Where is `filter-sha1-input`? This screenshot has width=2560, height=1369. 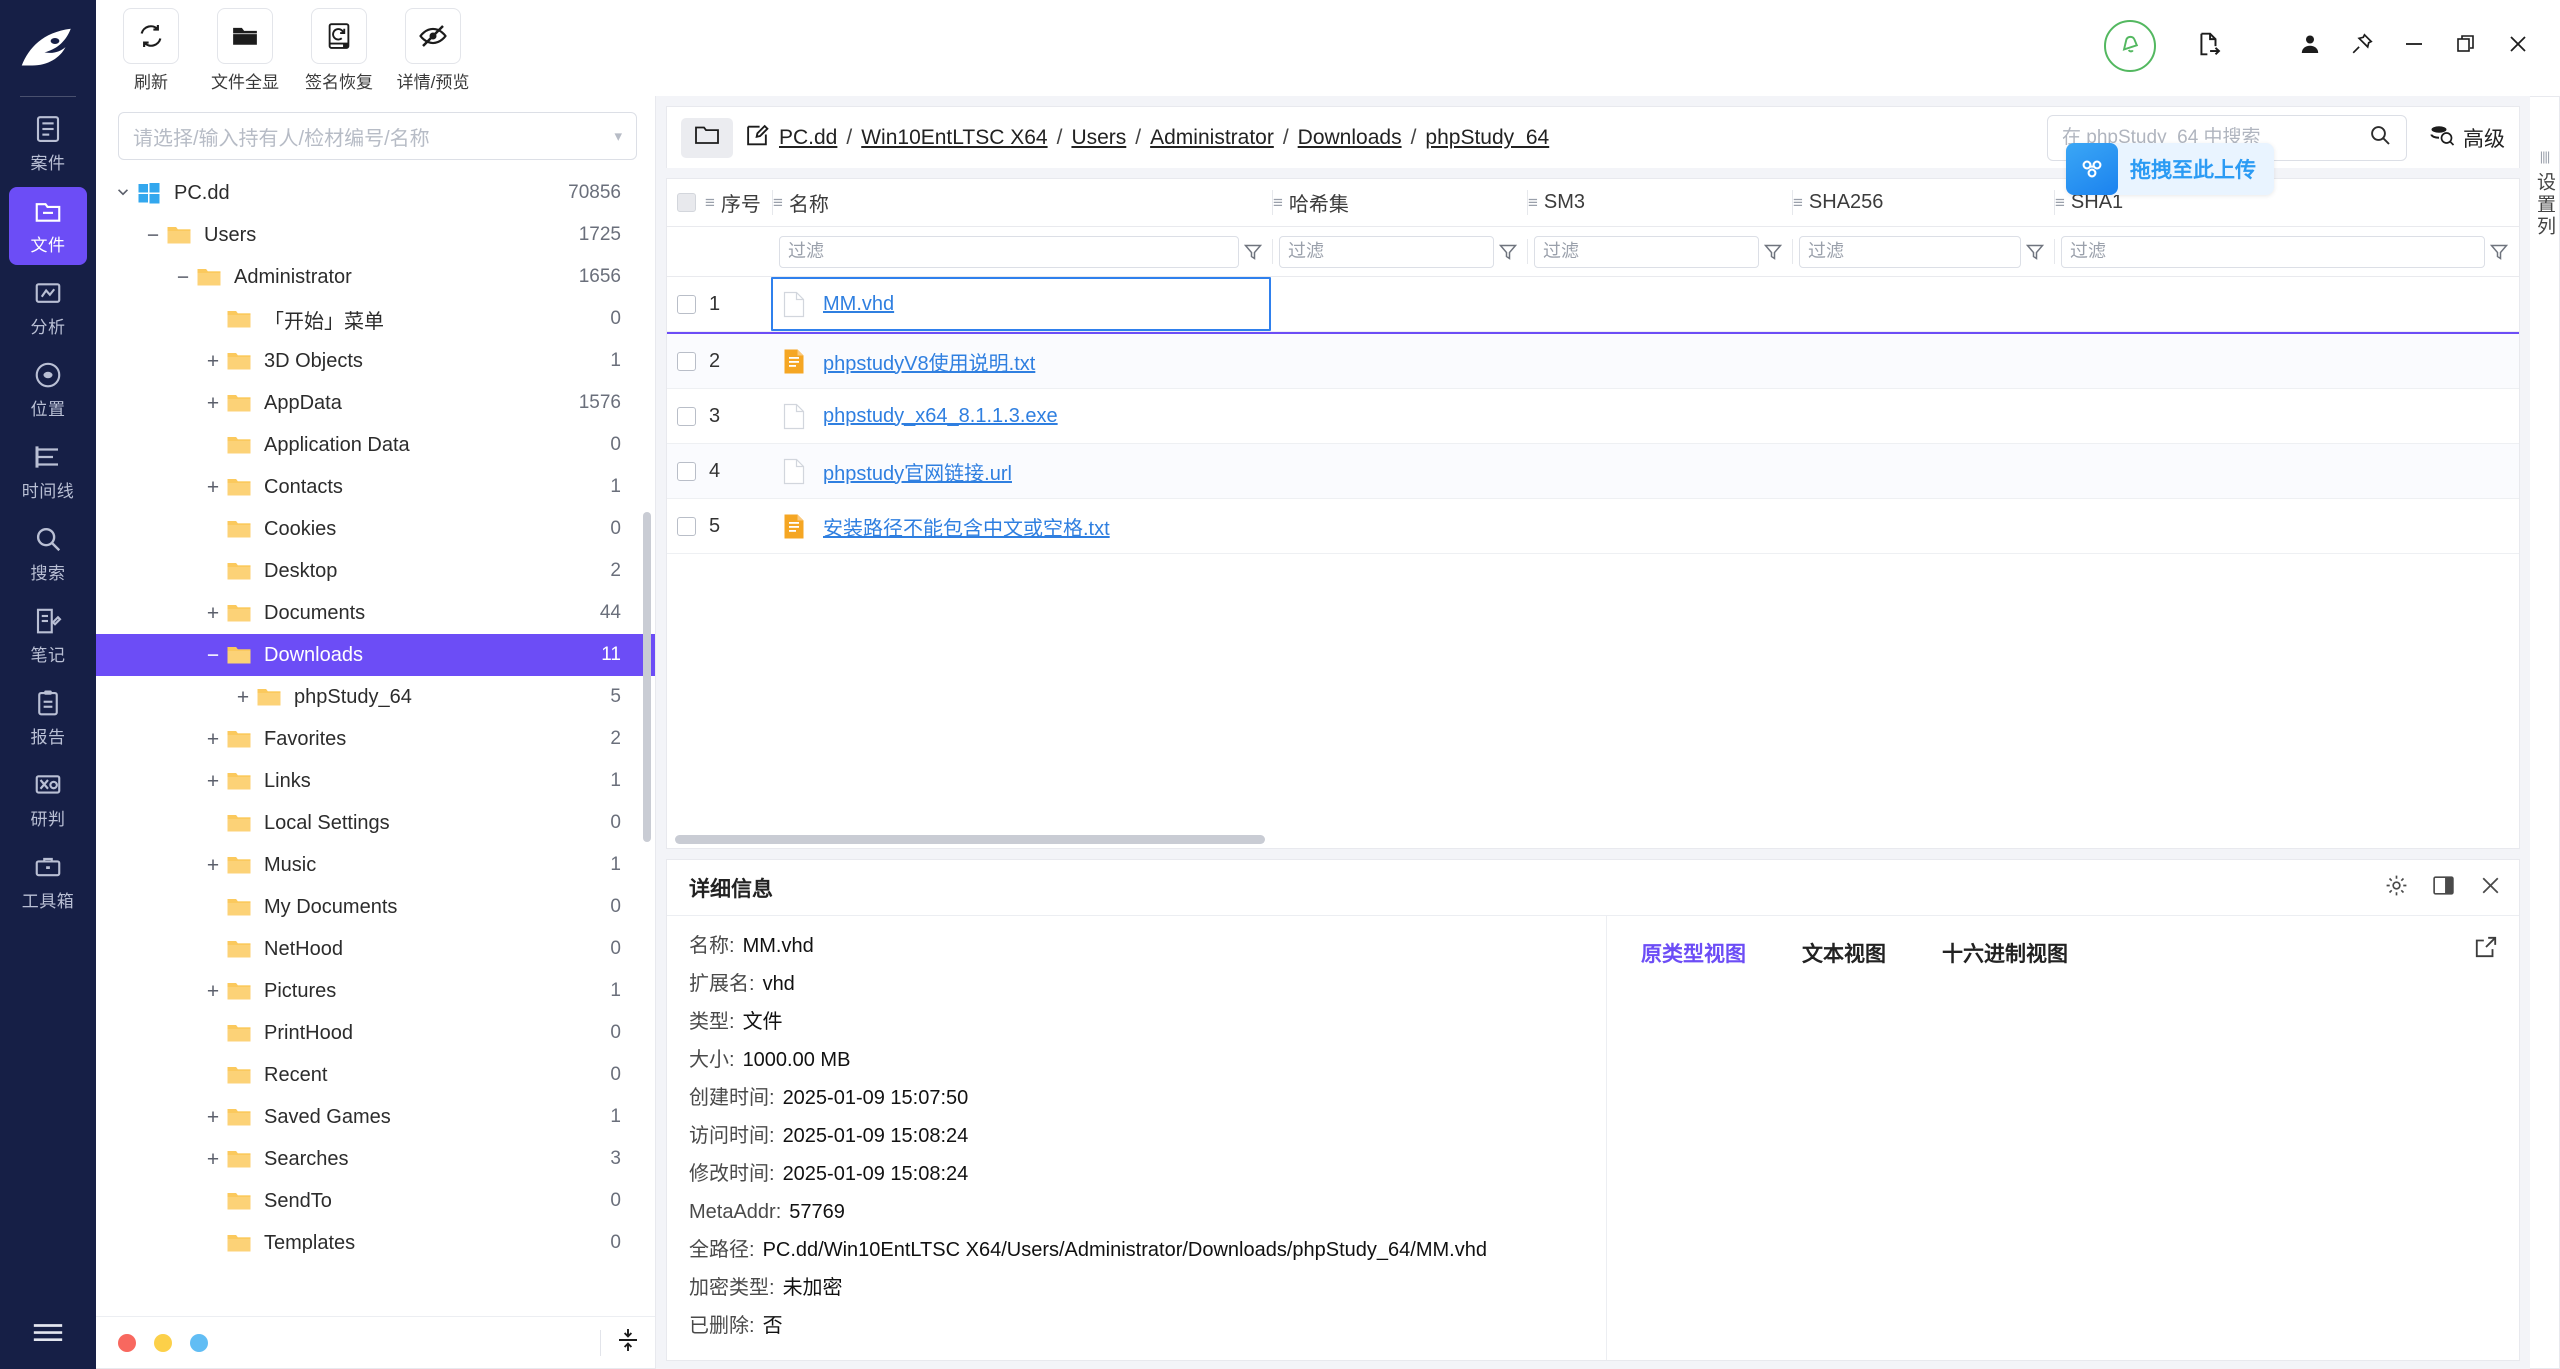
filter-sha1-input is located at coordinates (2273, 251).